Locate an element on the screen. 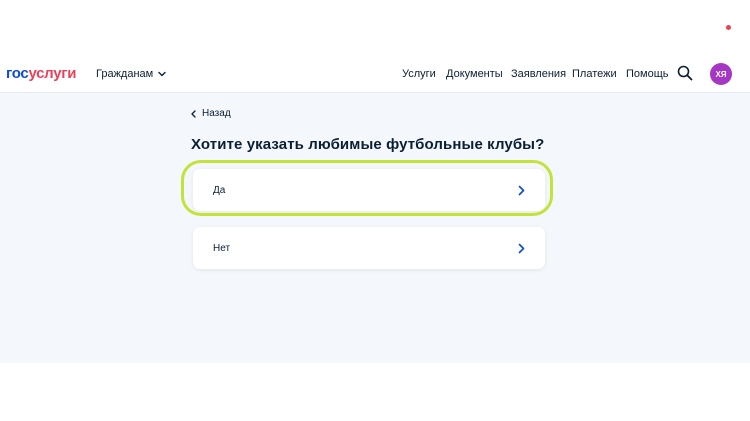 Image resolution: width=750 pixels, height=421 pixels. notification-dot is located at coordinates (728, 27).